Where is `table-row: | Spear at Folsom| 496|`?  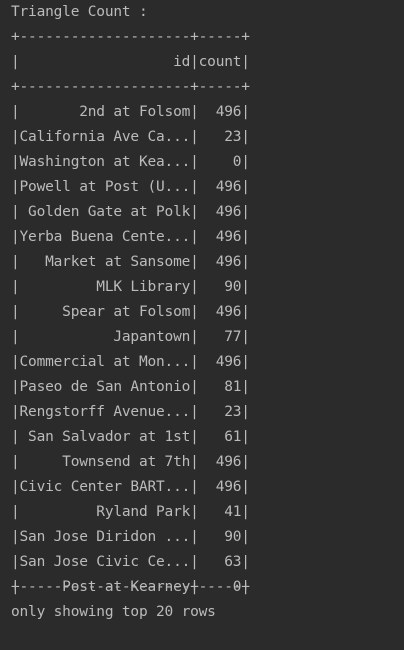 table-row: | Spear at Folsom| 496| is located at coordinates (130, 312).